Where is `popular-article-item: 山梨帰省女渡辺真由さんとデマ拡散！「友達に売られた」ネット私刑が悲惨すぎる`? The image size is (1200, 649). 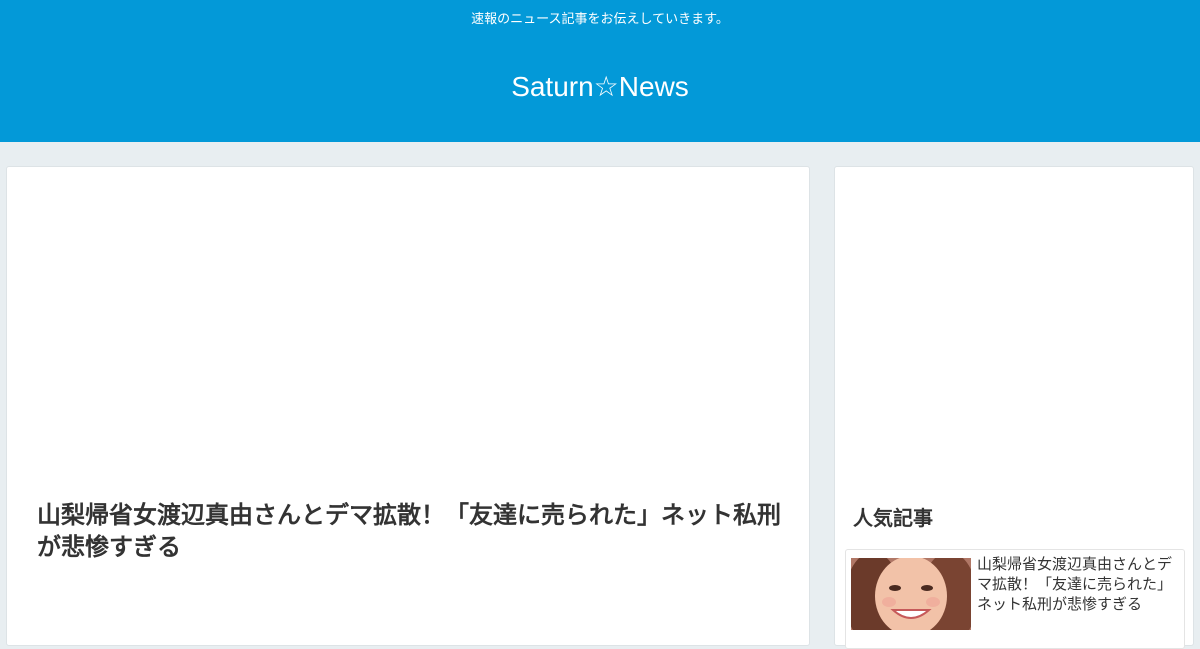
popular-article-item: 山梨帰省女渡辺真由さんとデマ拡散！「友達に売られた」ネット私刑が悲惨すぎる is located at coordinates (1015, 599).